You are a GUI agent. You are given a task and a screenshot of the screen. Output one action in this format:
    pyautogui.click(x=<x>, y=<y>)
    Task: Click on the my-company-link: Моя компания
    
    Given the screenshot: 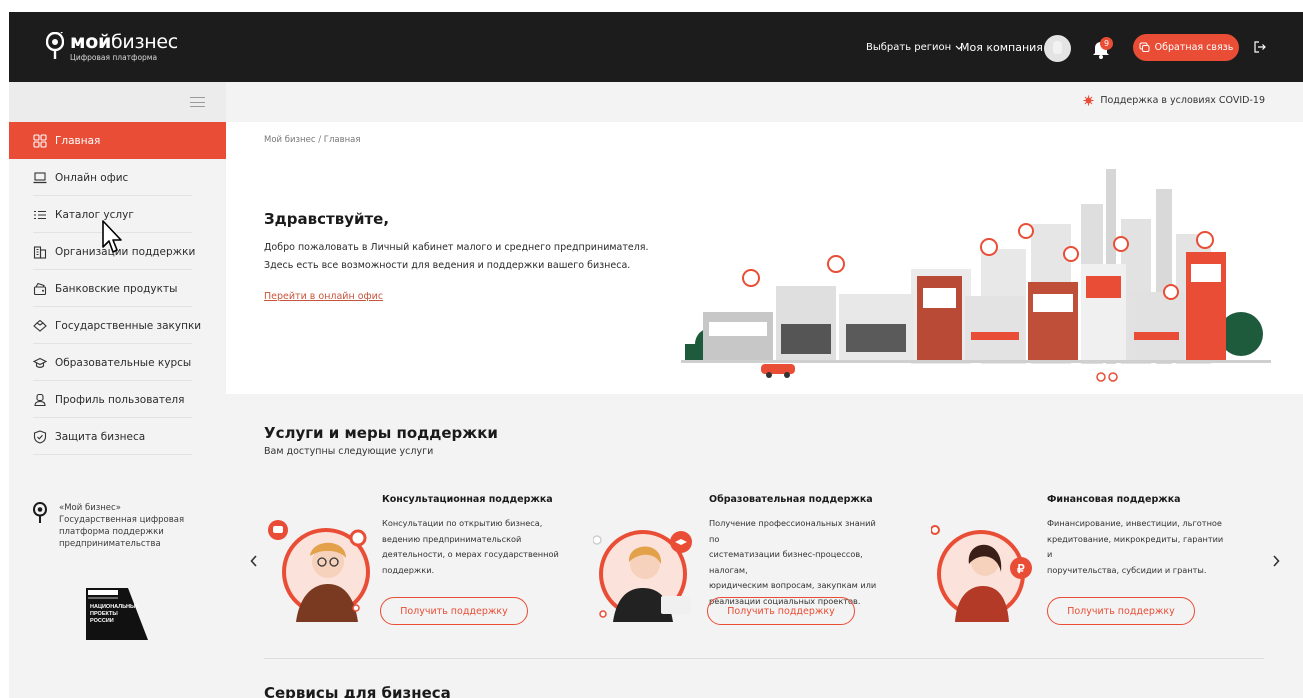 What is the action you would take?
    pyautogui.click(x=1001, y=47)
    